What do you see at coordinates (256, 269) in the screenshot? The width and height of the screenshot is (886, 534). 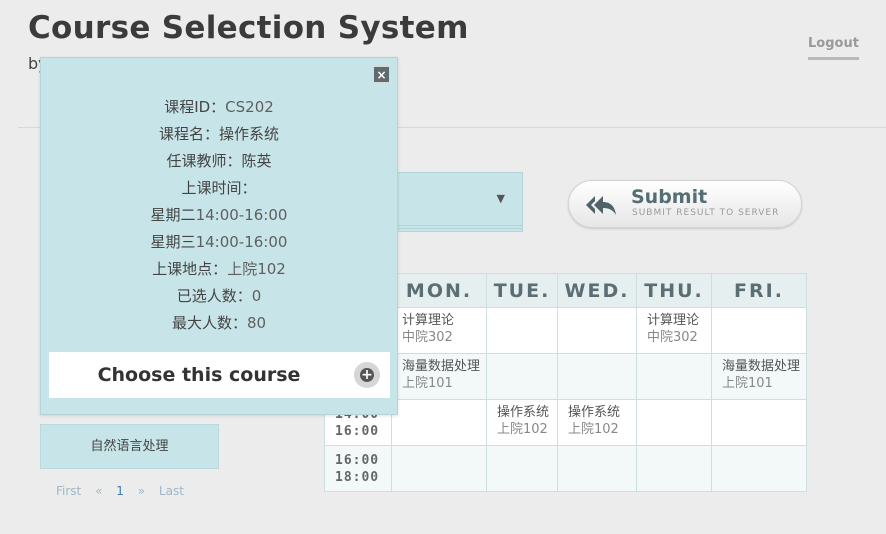 I see `location-value: 上院102` at bounding box center [256, 269].